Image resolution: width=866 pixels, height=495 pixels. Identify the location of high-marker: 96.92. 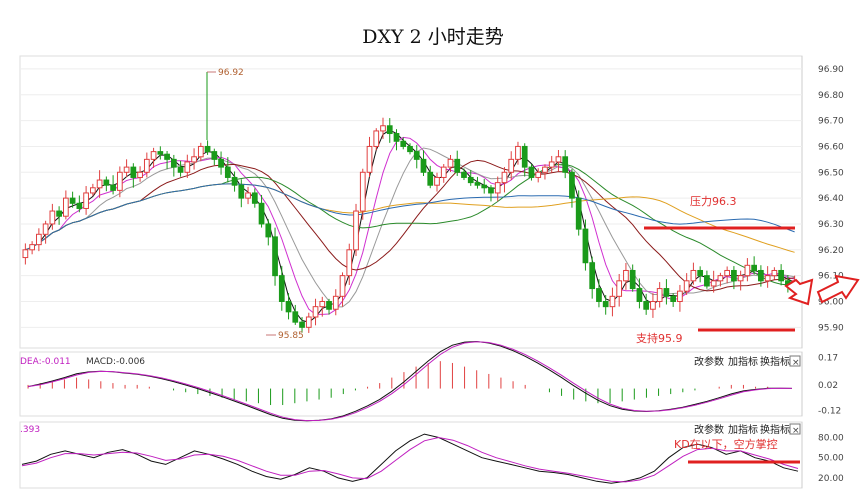
(231, 73).